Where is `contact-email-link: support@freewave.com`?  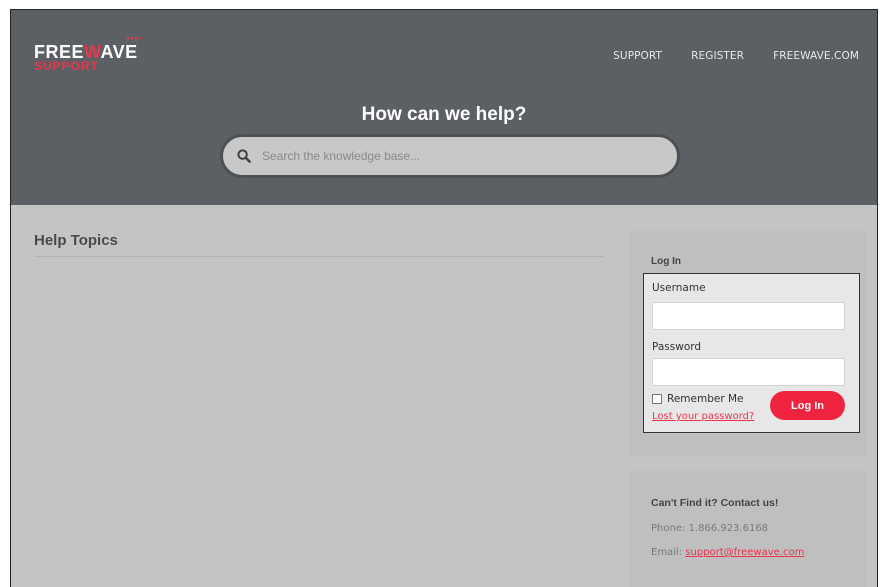
contact-email-link: support@freewave.com is located at coordinates (744, 552).